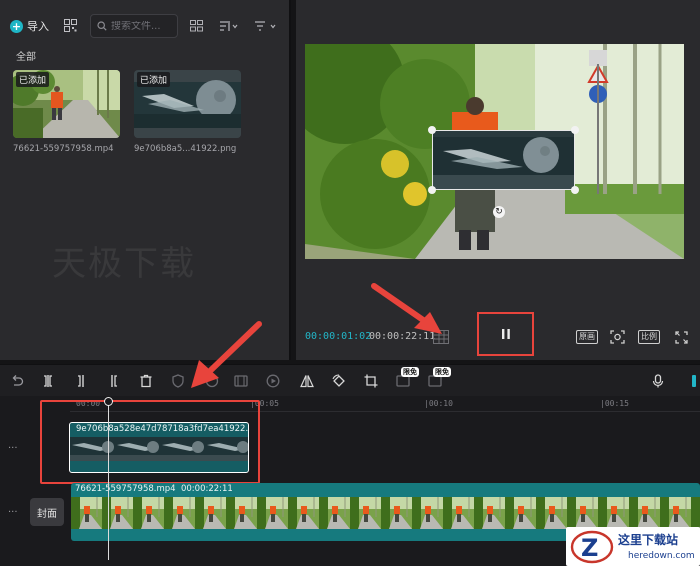 This screenshot has width=700, height=566. Describe the element at coordinates (266, 26) in the screenshot. I see `filter-dropdown-icon` at that location.